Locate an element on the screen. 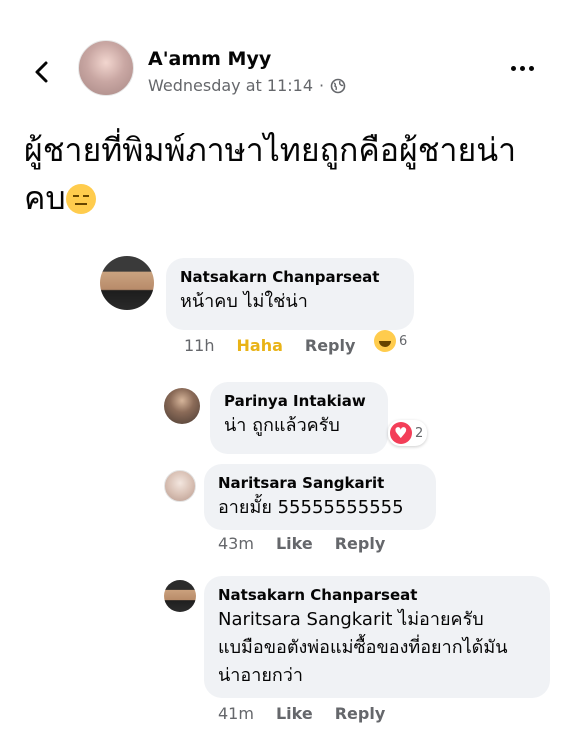 The image size is (562, 750). reaction-count: 2 is located at coordinates (419, 433).